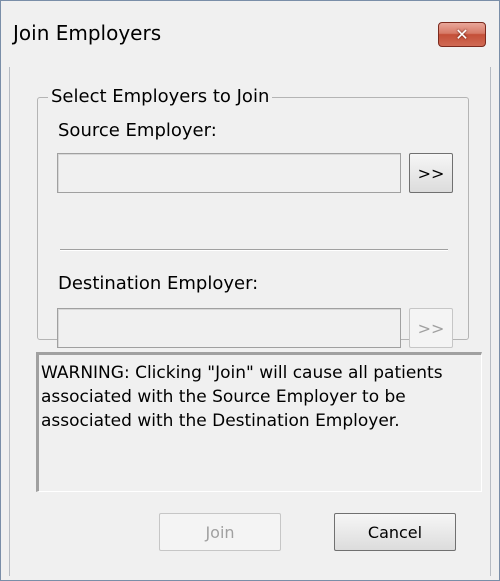 This screenshot has width=500, height=581. I want to click on title-bar: Join Employers ✕, so click(250, 34).